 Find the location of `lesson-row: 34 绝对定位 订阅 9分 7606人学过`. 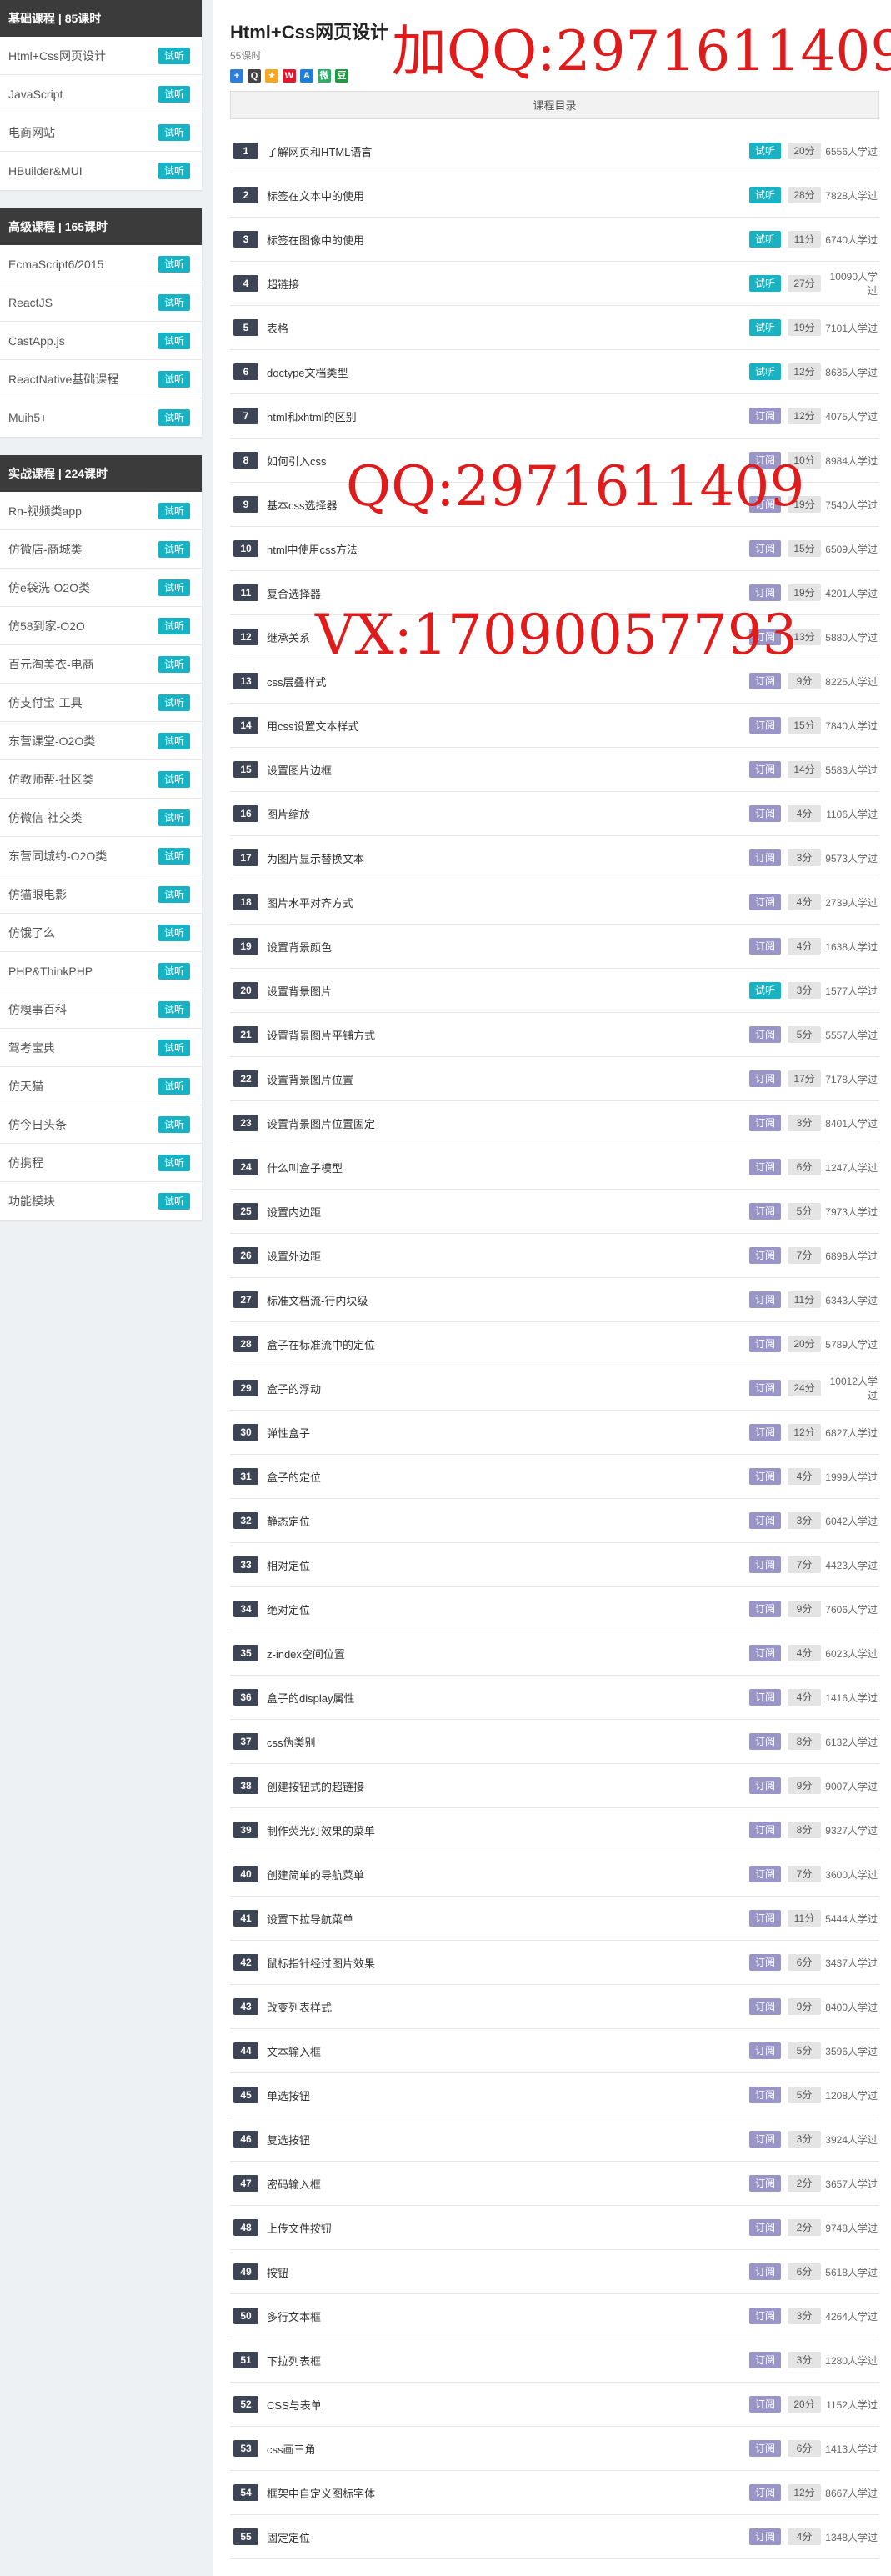

lesson-row: 34 绝对定位 订阅 9分 7606人学过 is located at coordinates (554, 1609).